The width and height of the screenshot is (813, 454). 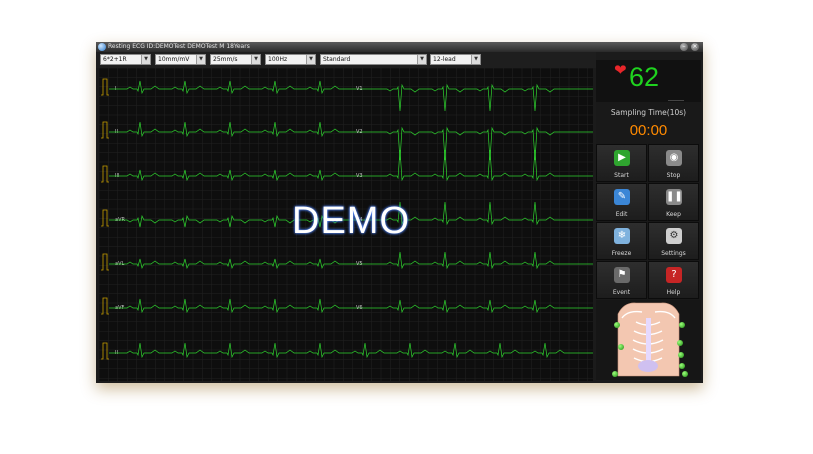 I want to click on layout-select-value: 6*2+1R, so click(x=115, y=59).